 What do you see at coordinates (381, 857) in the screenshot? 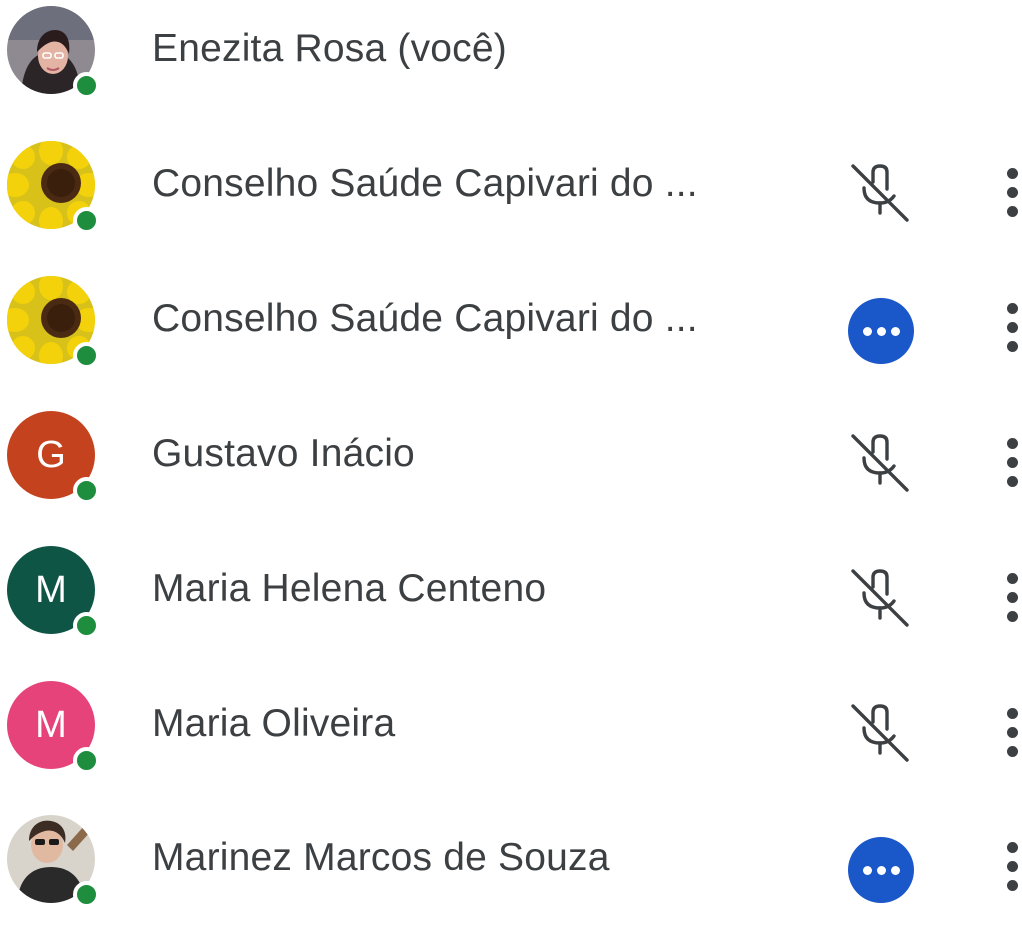
I see `participant-name: Marinez Marcos de Souza` at bounding box center [381, 857].